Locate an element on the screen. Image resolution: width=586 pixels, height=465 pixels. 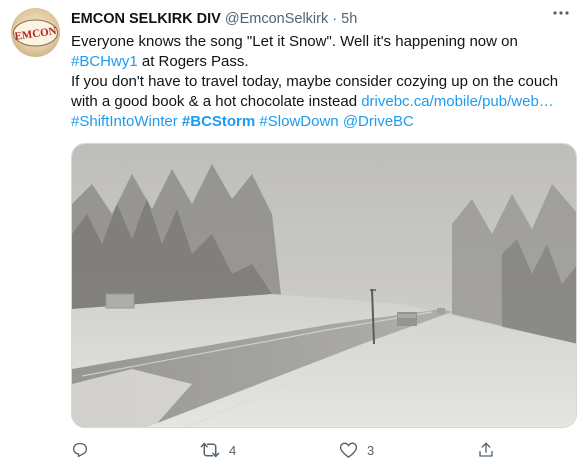
like-count: 3 is located at coordinates (371, 450).